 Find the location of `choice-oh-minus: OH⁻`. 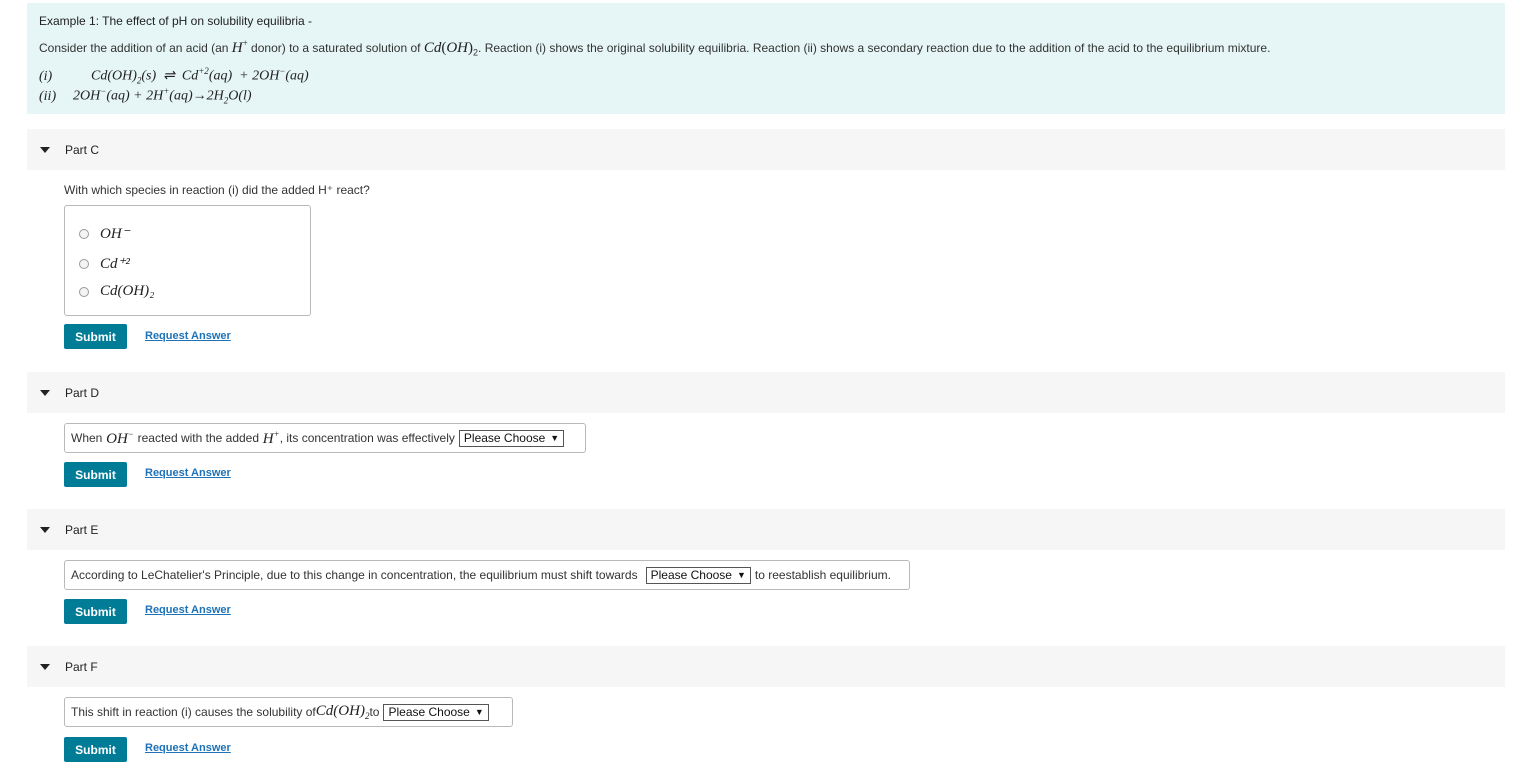

choice-oh-minus: OH⁻ is located at coordinates (104, 233).